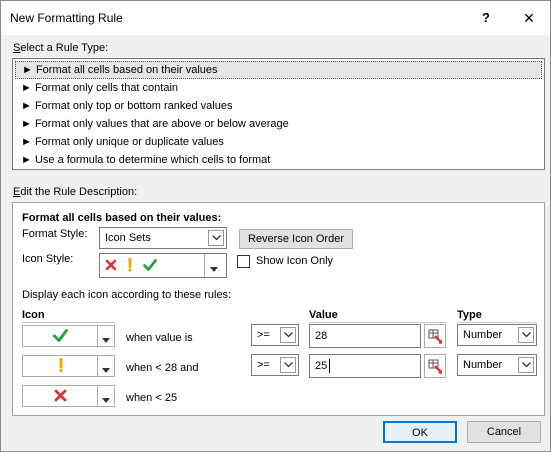 The image size is (551, 452). Describe the element at coordinates (497, 335) in the screenshot. I see `type-dropdown-1: Number` at that location.